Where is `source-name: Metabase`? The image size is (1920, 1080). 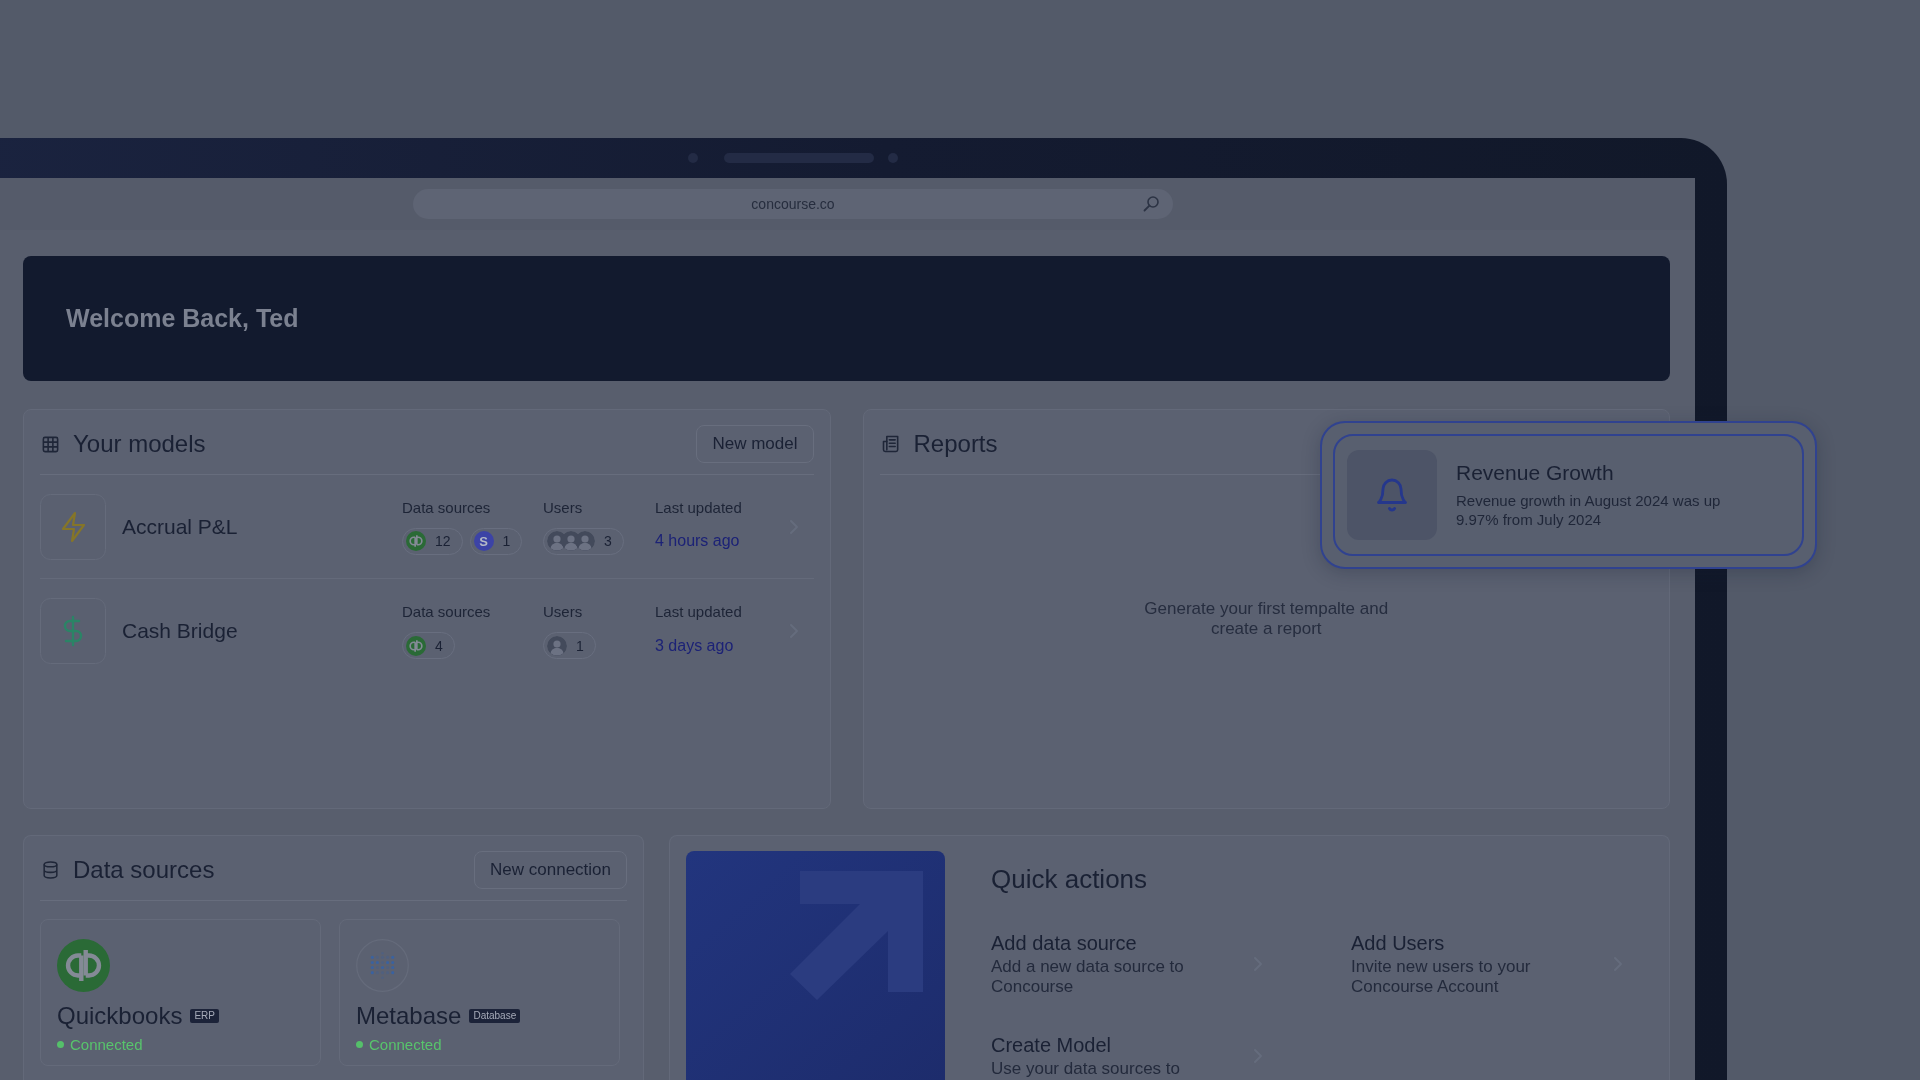
source-name: Metabase is located at coordinates (409, 1016).